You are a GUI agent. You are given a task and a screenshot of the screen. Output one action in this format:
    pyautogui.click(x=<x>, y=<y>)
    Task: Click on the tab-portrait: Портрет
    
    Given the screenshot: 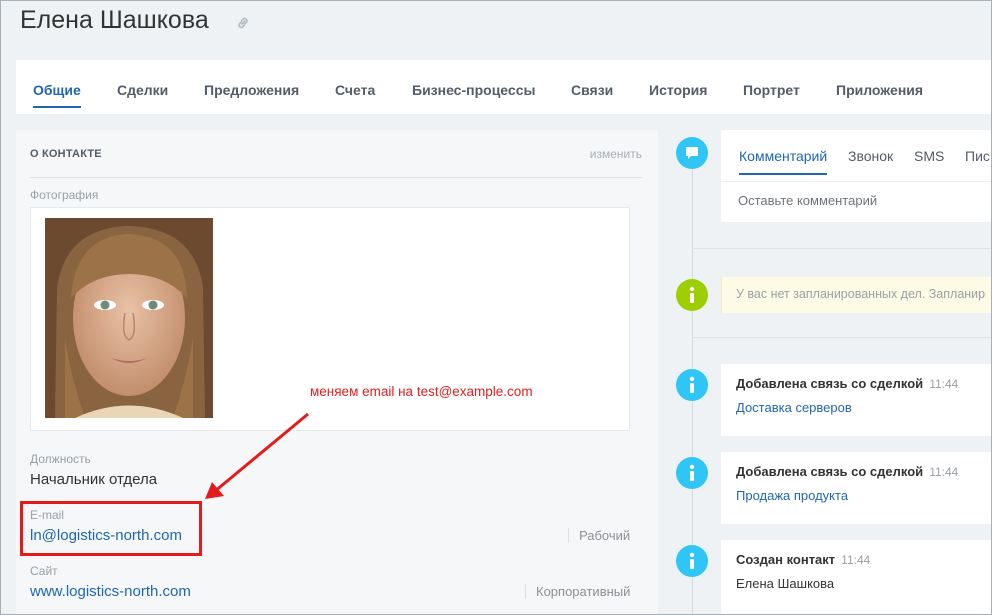 What is the action you would take?
    pyautogui.click(x=771, y=90)
    